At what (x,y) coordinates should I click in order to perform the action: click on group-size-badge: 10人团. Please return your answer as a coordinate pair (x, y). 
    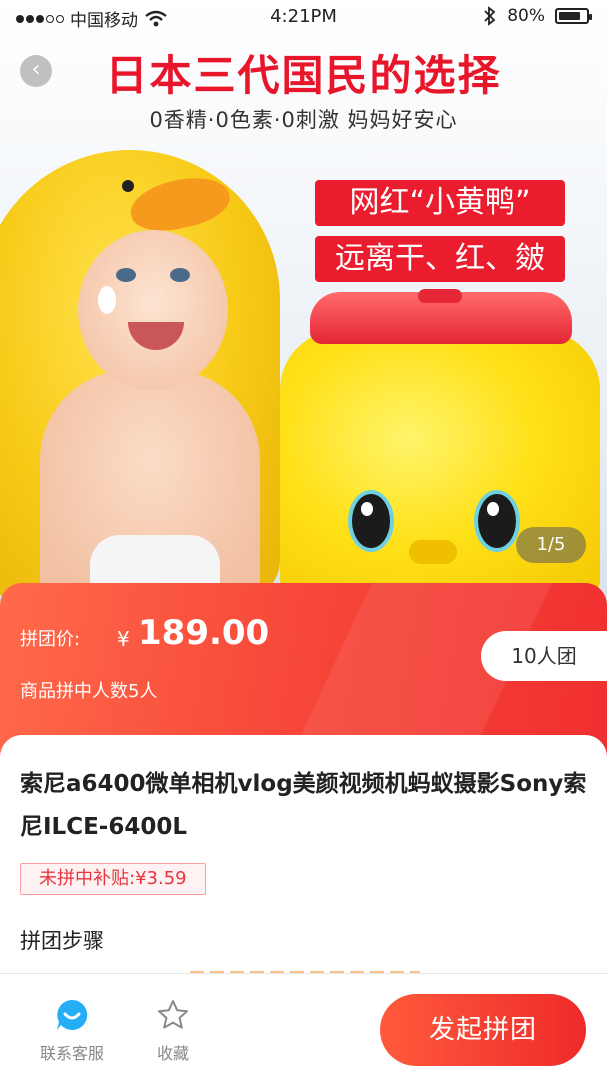
    Looking at the image, I should click on (544, 656).